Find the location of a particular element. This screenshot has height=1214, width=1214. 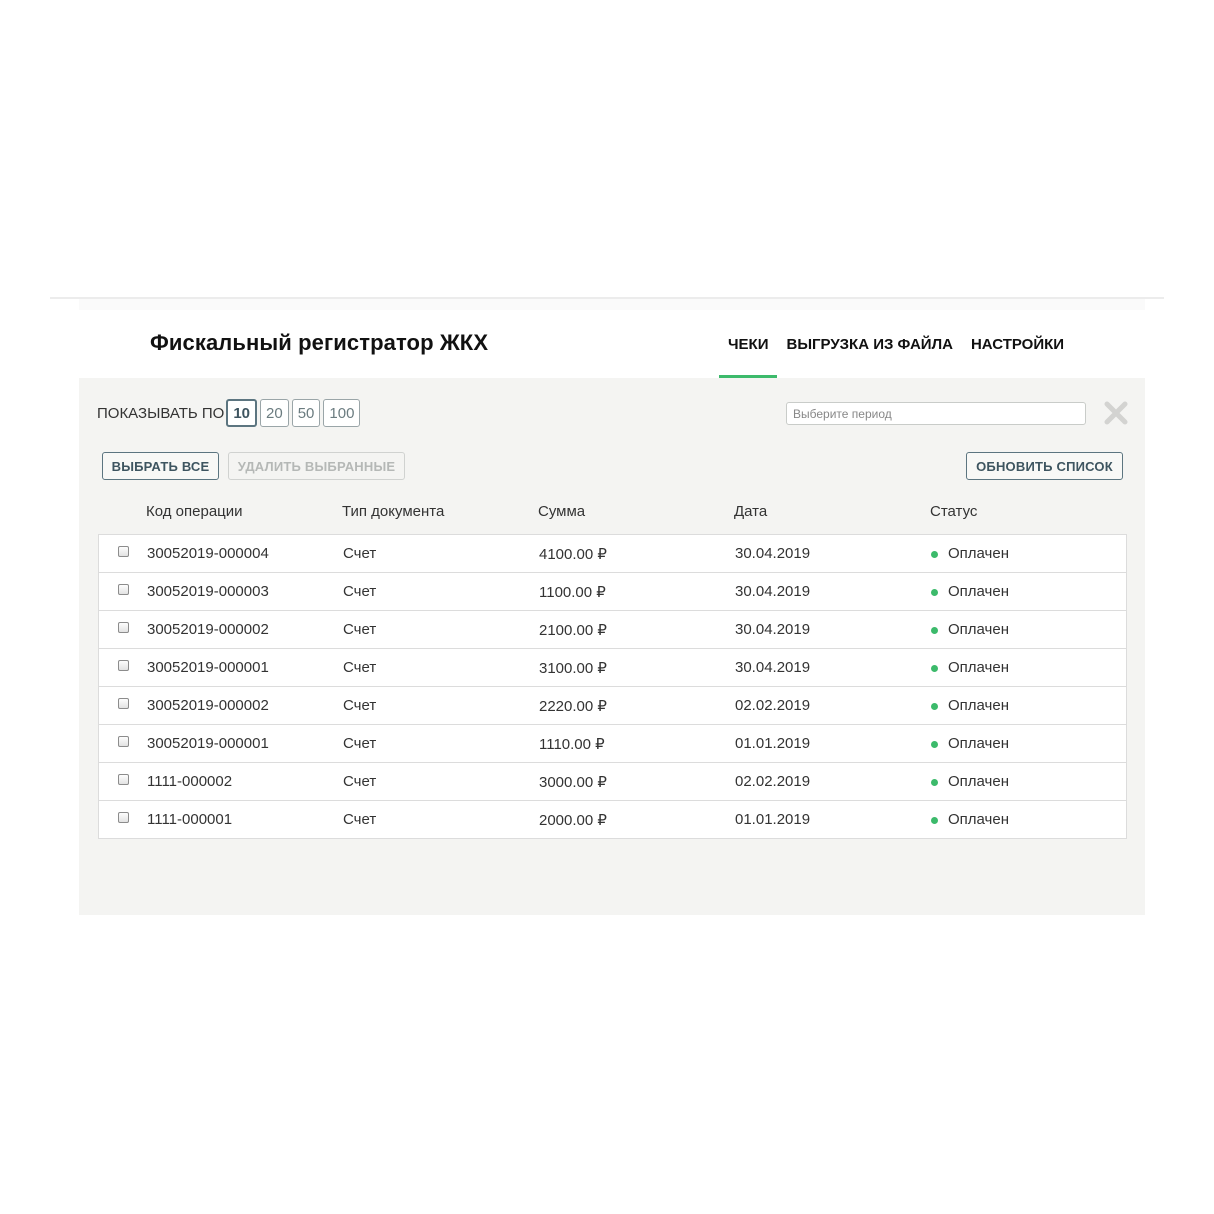

period-input is located at coordinates (936, 413).